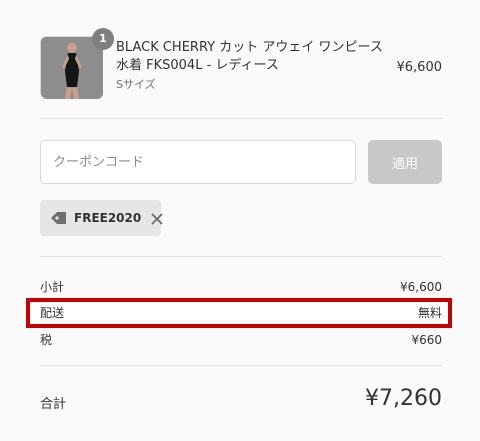 The width and height of the screenshot is (480, 441). Describe the element at coordinates (136, 84) in the screenshot. I see `product-variant: Sサイズ` at that location.